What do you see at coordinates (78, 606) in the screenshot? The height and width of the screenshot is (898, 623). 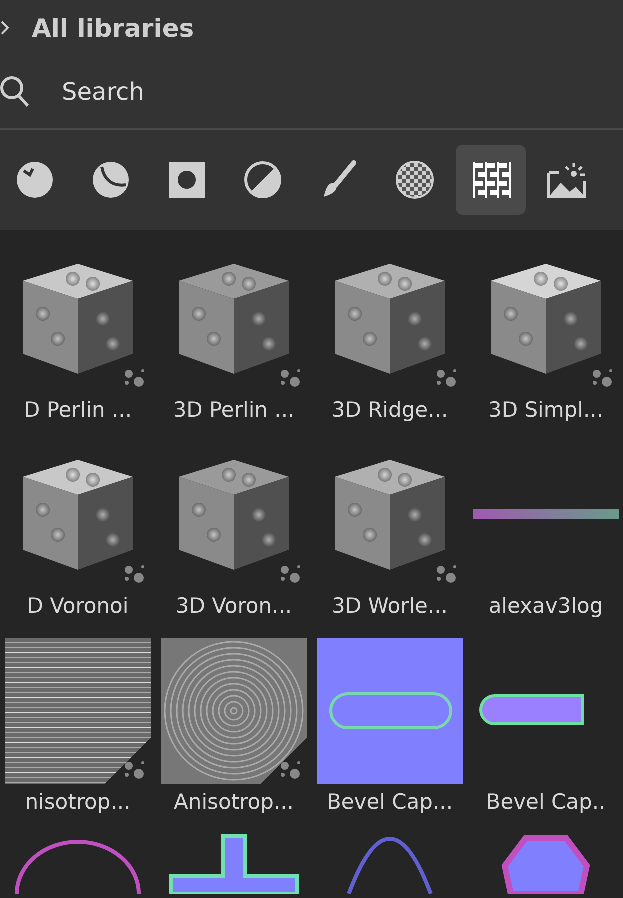 I see `asset-name: D Voronoi` at bounding box center [78, 606].